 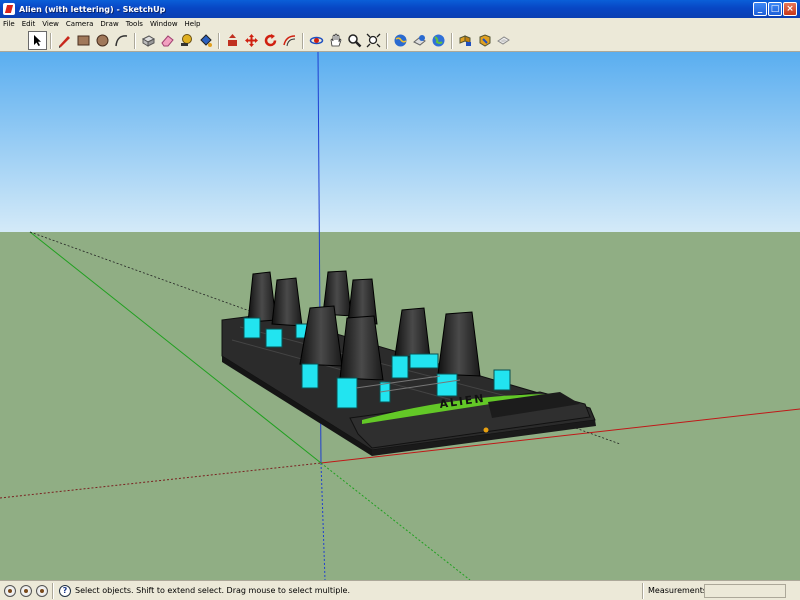 I want to click on eraser-icon, so click(x=167, y=41).